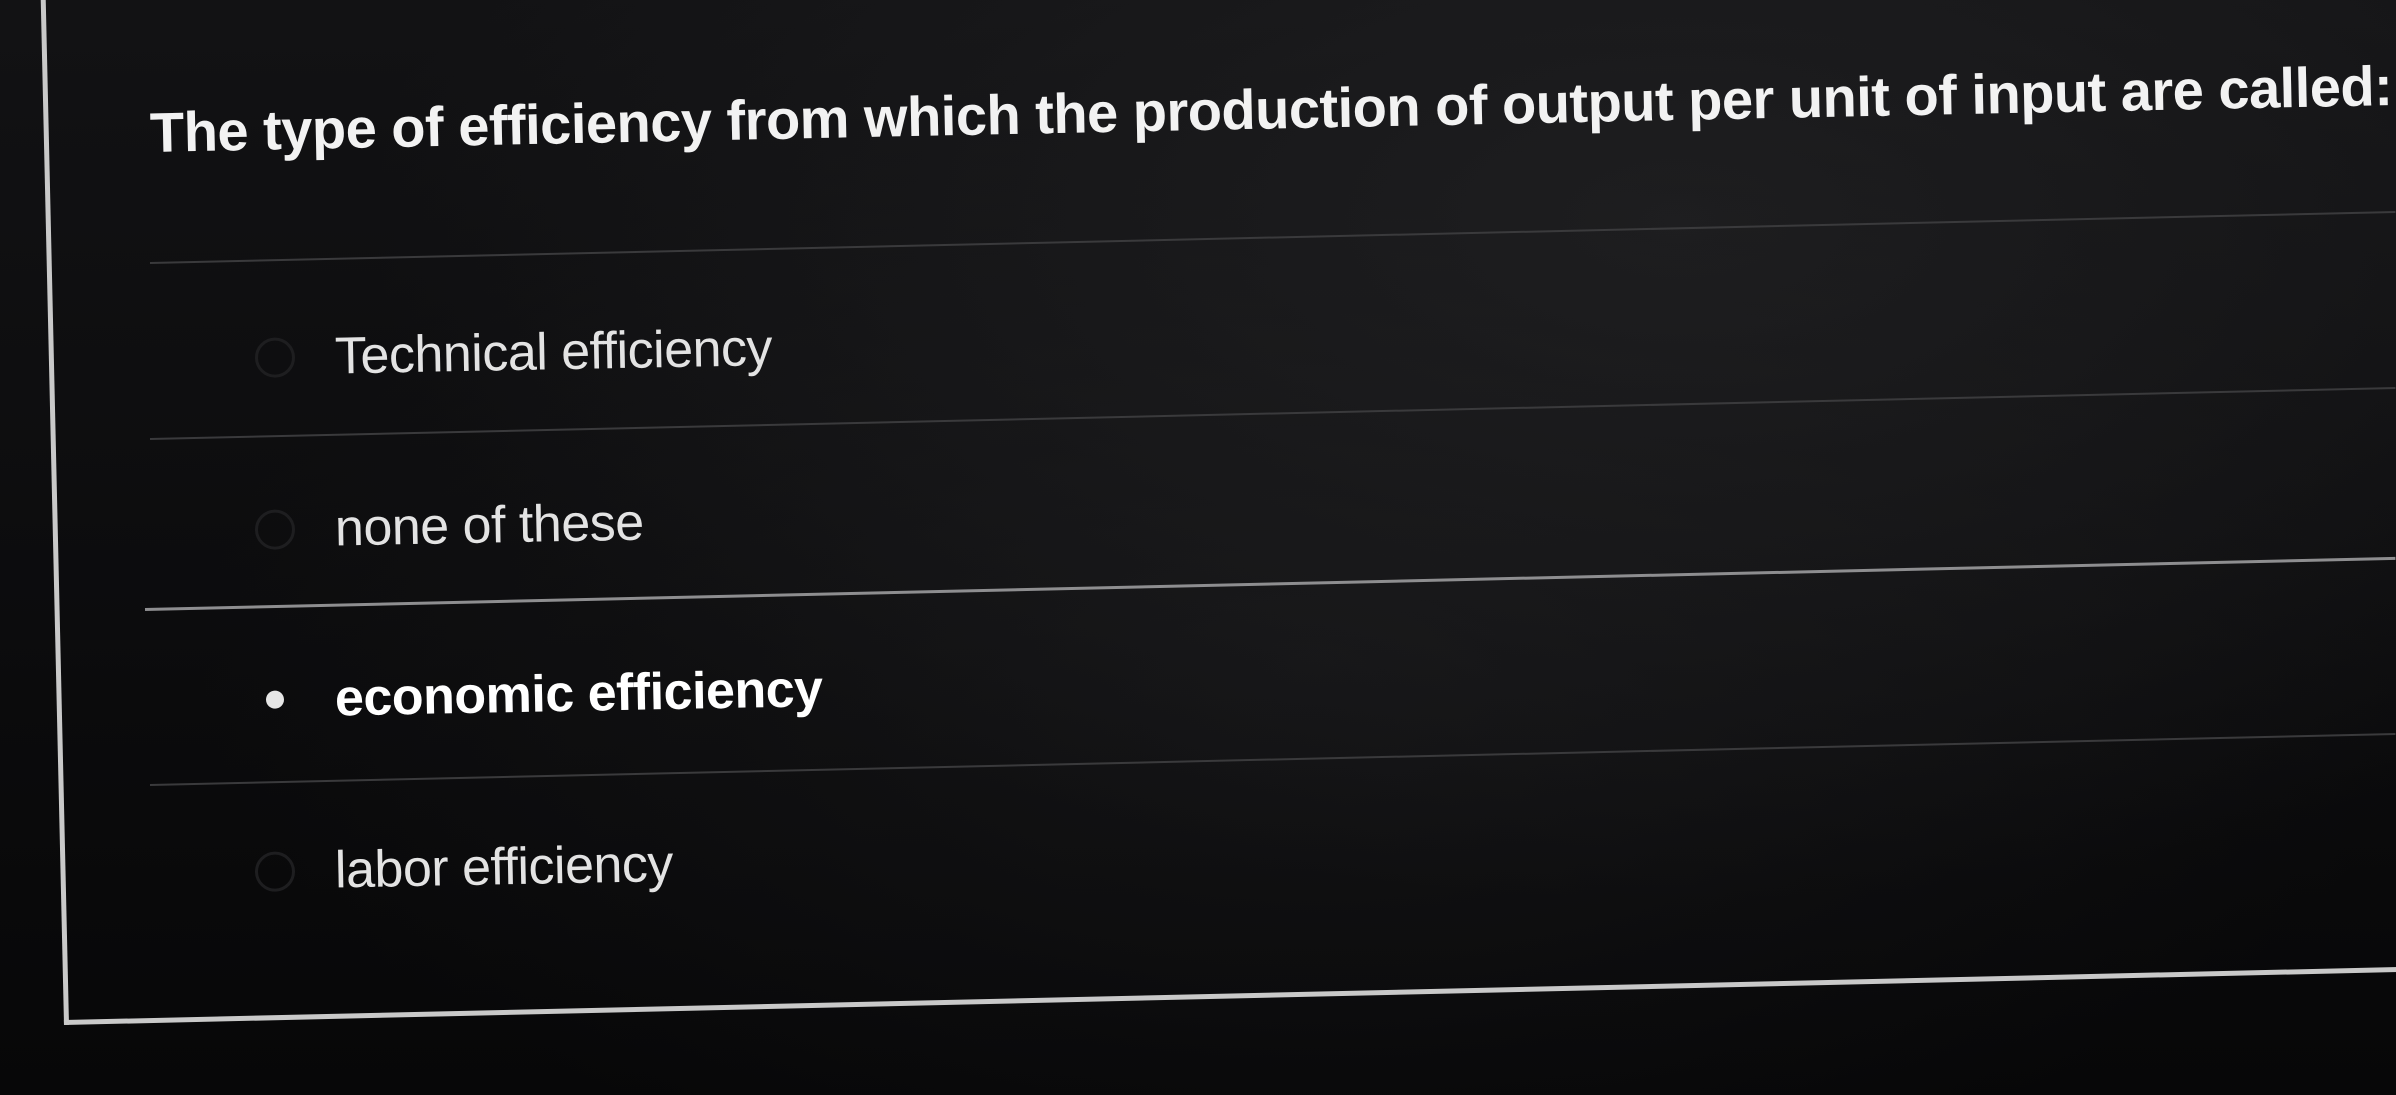  What do you see at coordinates (579, 694) in the screenshot?
I see `answer-label: economic efficiency` at bounding box center [579, 694].